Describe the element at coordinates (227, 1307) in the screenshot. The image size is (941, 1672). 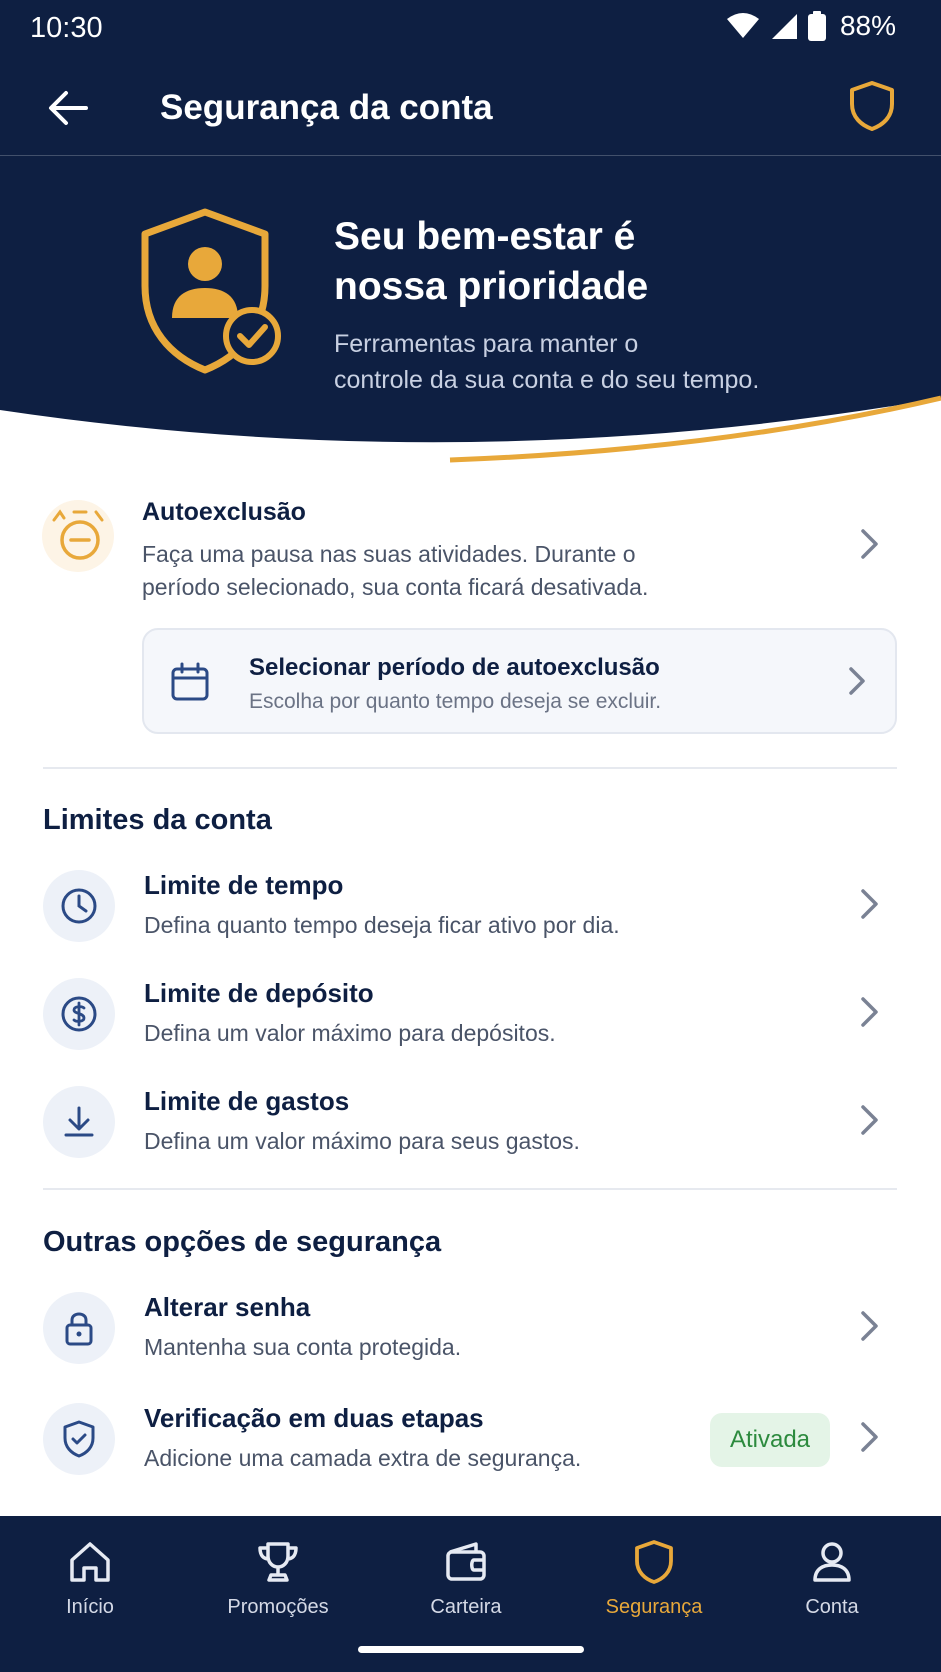
I see `change-password-title: Alterar senha` at that location.